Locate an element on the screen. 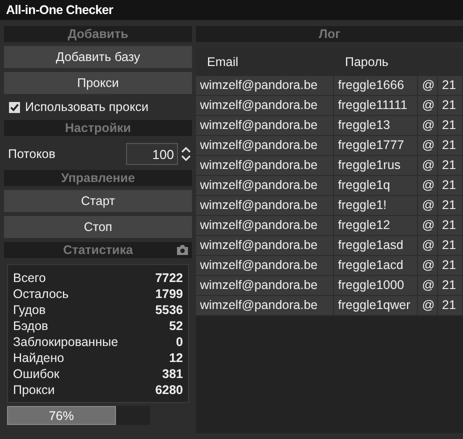 This screenshot has width=463, height=439. stat-value: 5536 is located at coordinates (169, 310).